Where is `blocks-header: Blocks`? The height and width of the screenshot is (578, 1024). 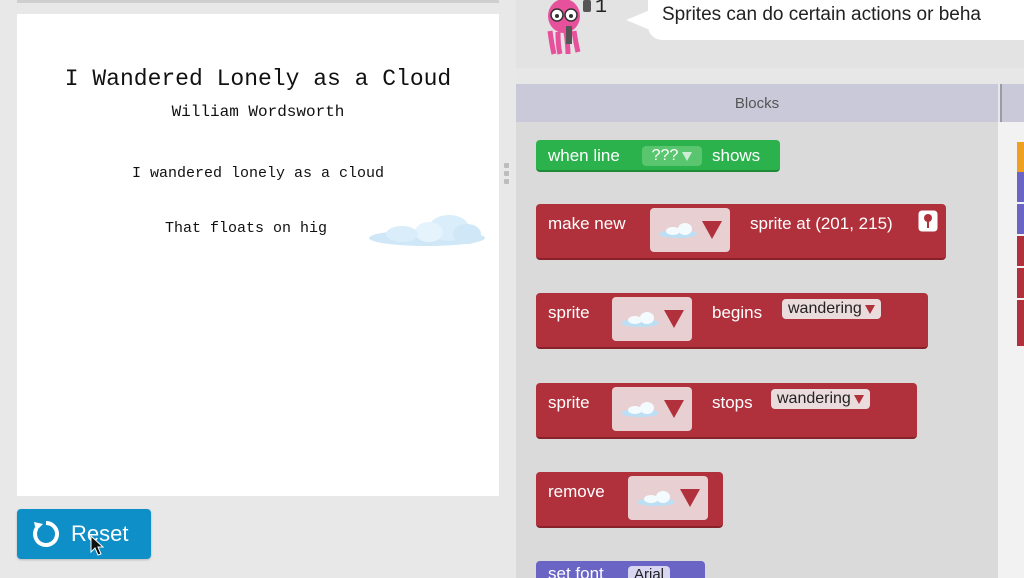
blocks-header: Blocks is located at coordinates (757, 103).